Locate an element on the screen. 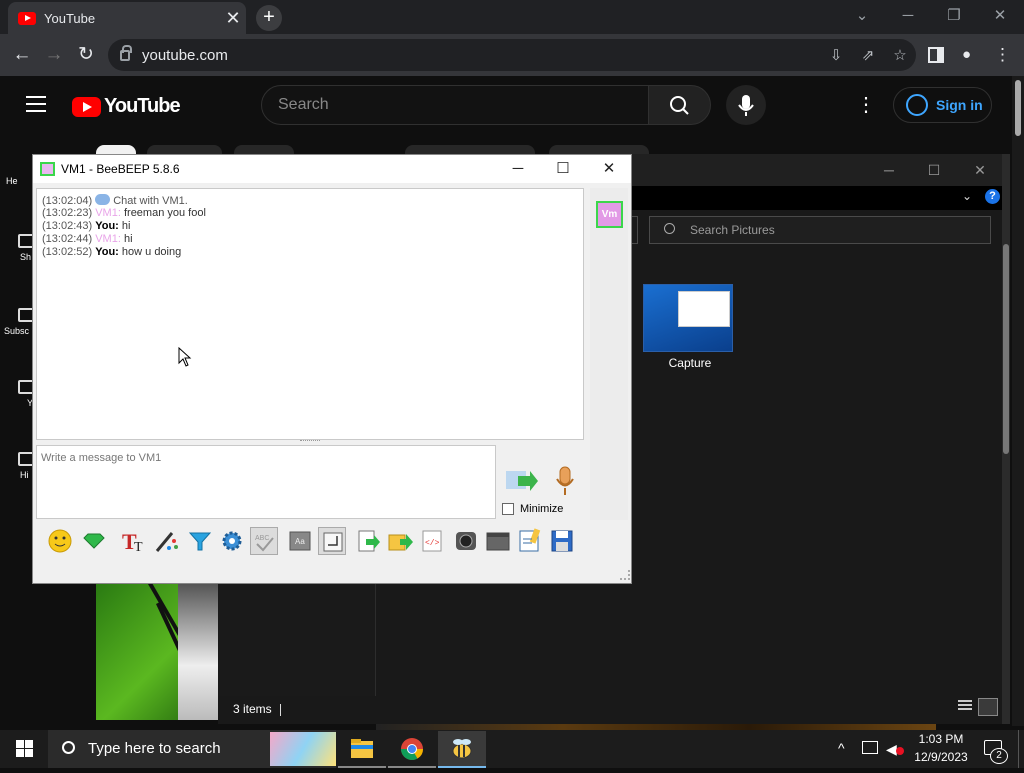 The height and width of the screenshot is (773, 1024). explorer-scrollbar is located at coordinates (1006, 439).